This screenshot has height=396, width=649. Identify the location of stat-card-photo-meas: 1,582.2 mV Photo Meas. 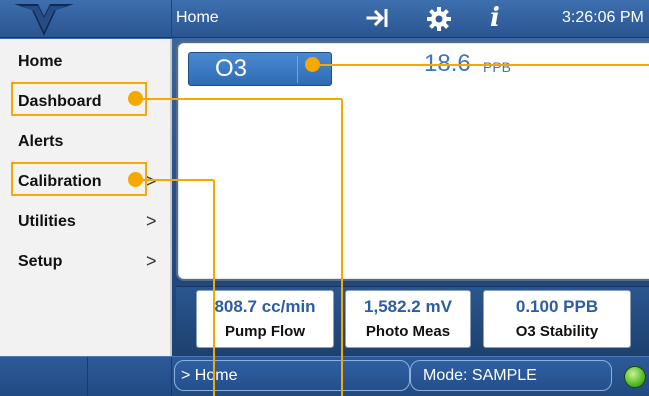
(408, 319).